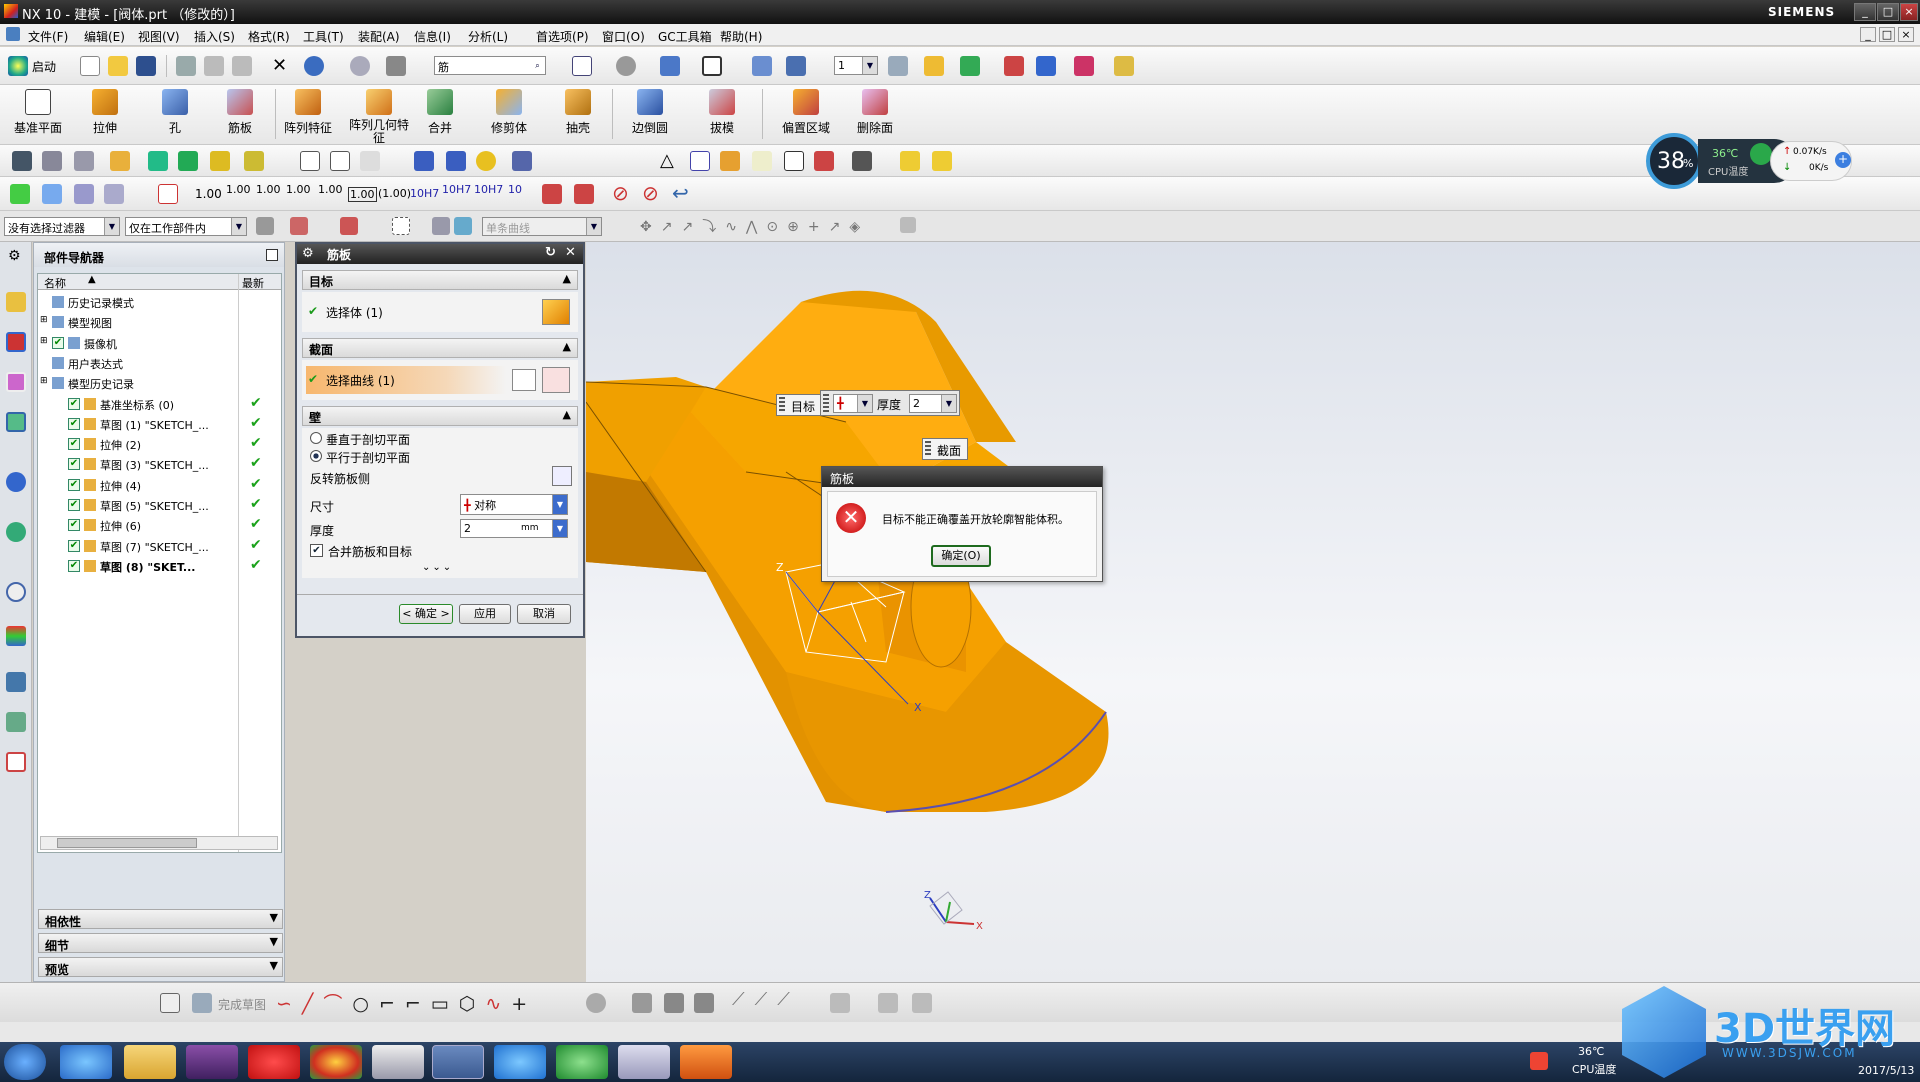  What do you see at coordinates (488, 36) in the screenshot?
I see `menu-analysis: 分析(L)` at bounding box center [488, 36].